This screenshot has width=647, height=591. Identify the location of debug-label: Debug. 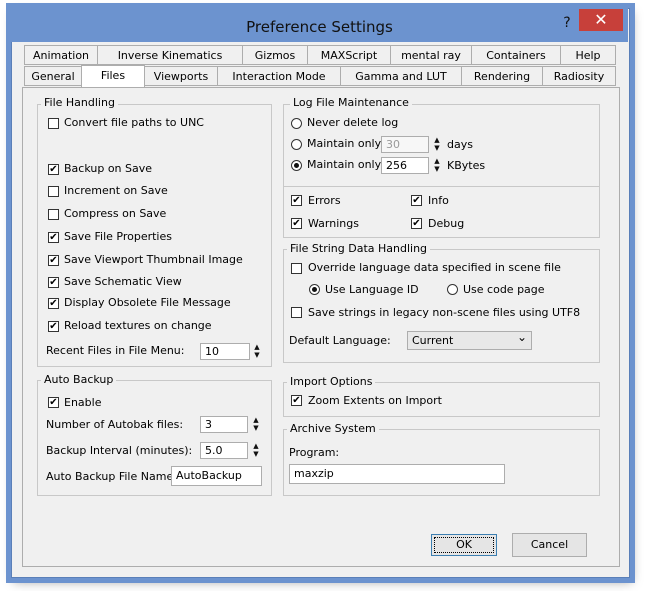
(446, 223).